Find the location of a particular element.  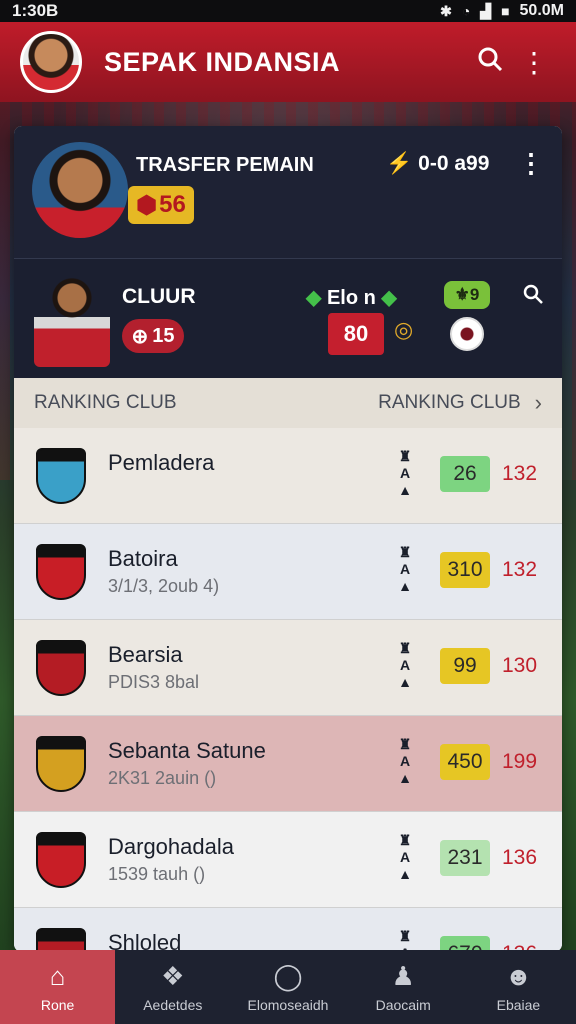

nav-label: Daocaim is located at coordinates (403, 1005).